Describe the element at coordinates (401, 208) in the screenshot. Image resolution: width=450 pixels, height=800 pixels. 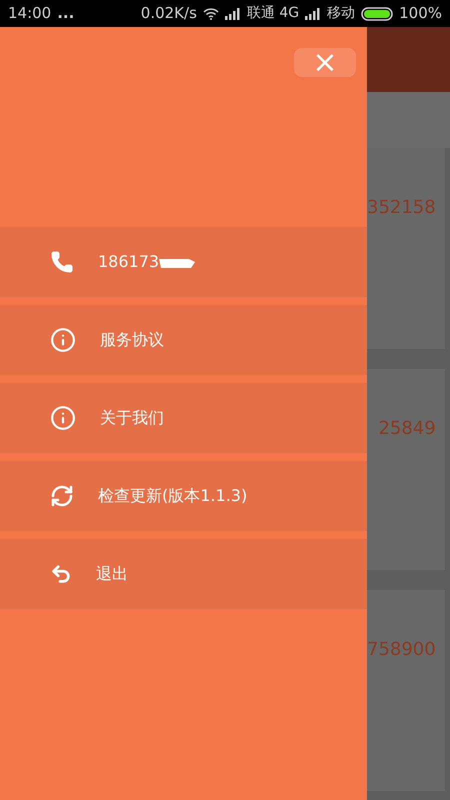
I see `phone-number-text: 352158` at that location.